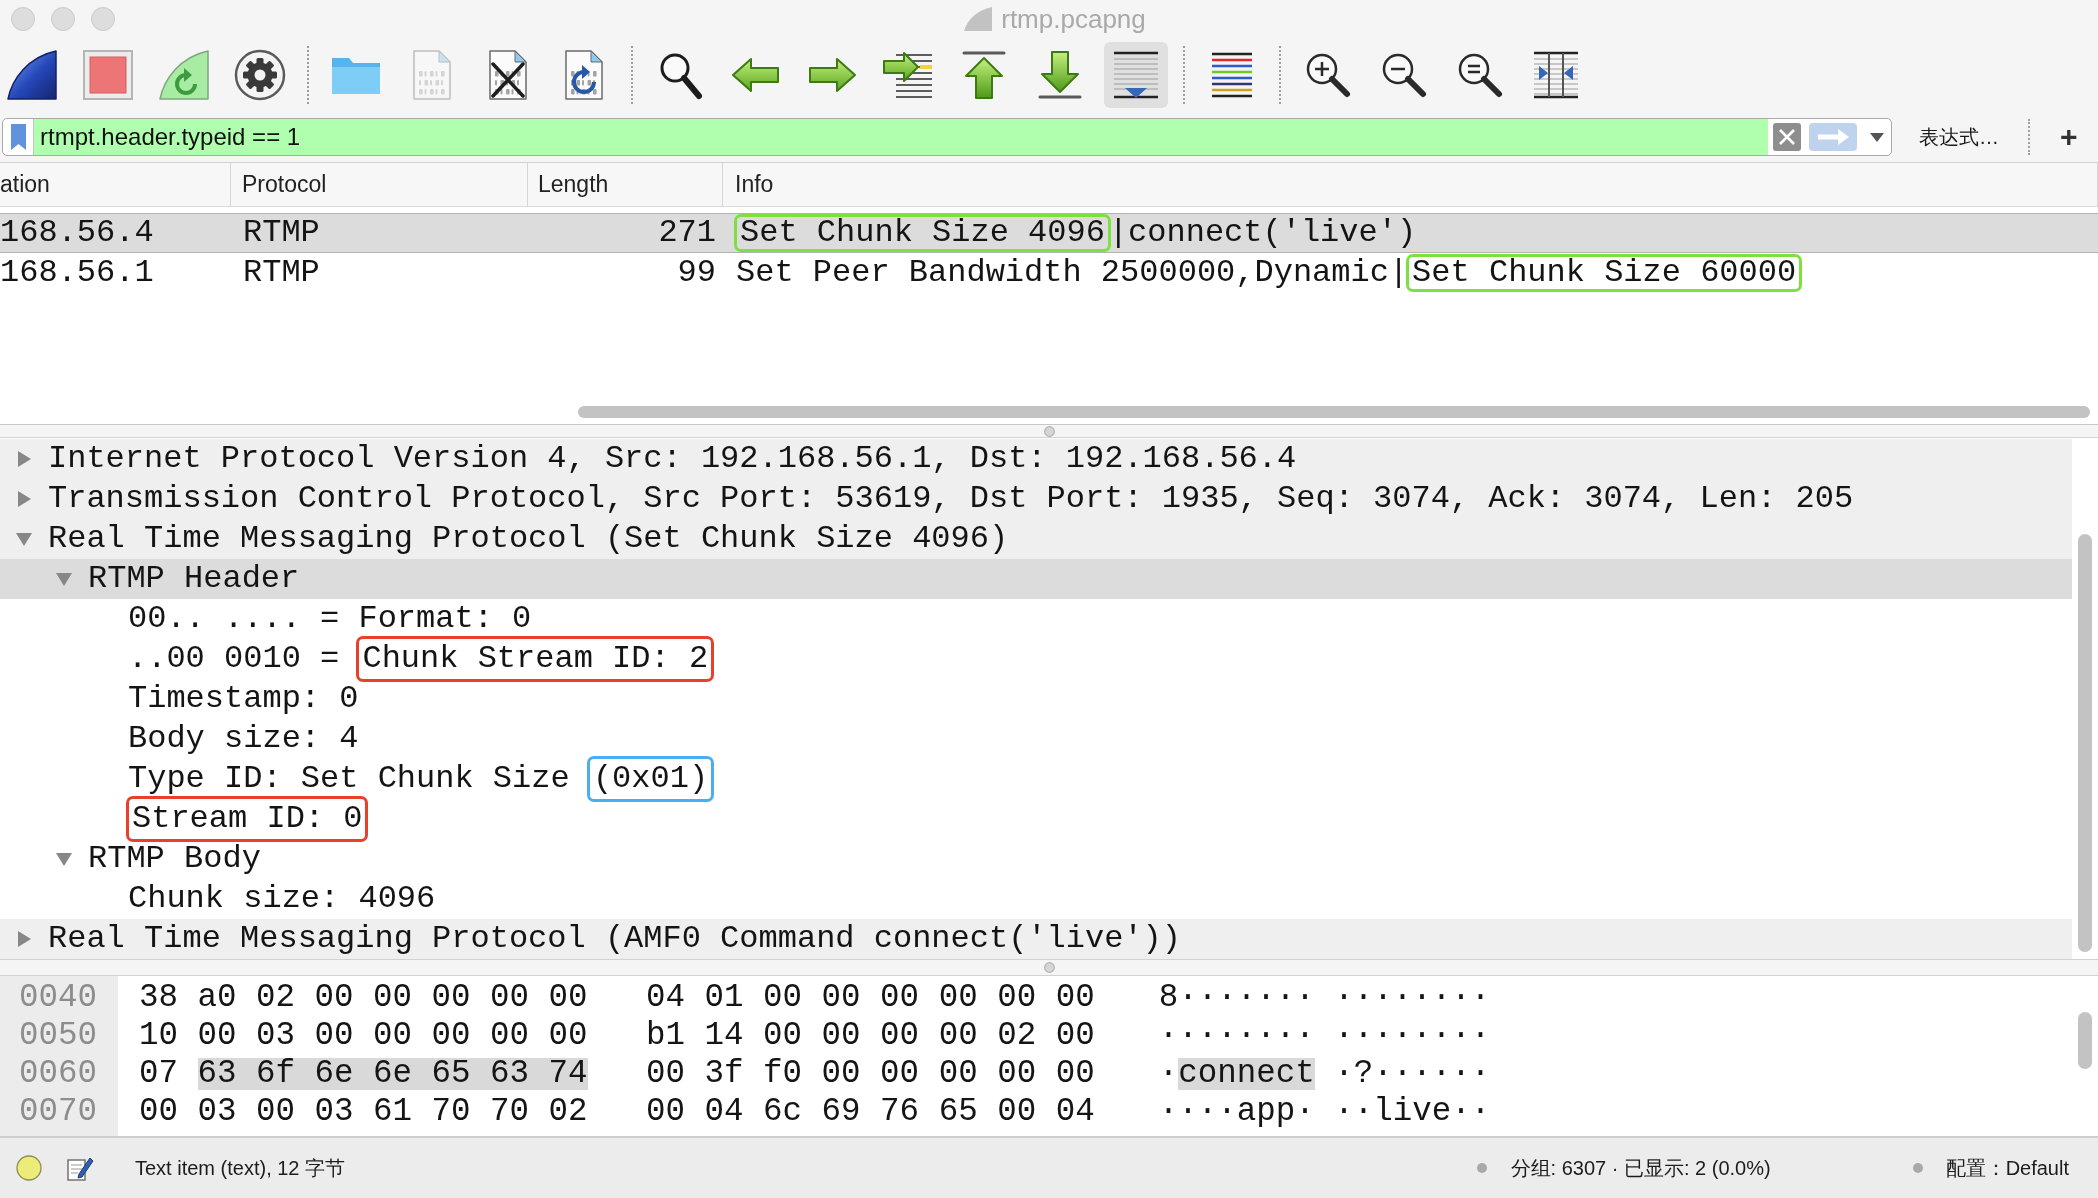  I want to click on edit-note-icon, so click(80, 1168).